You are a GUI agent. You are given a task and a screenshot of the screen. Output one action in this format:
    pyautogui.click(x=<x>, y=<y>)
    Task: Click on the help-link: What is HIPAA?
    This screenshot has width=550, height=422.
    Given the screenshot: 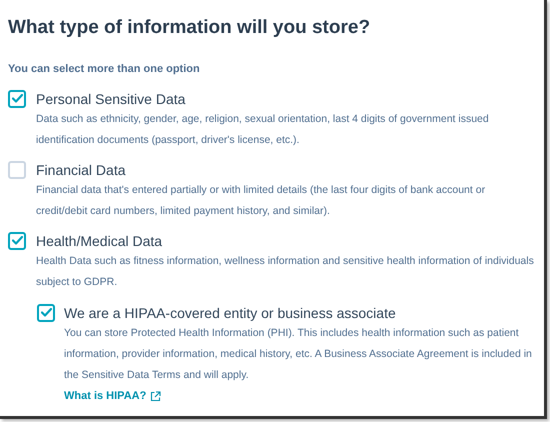 What is the action you would take?
    pyautogui.click(x=299, y=396)
    